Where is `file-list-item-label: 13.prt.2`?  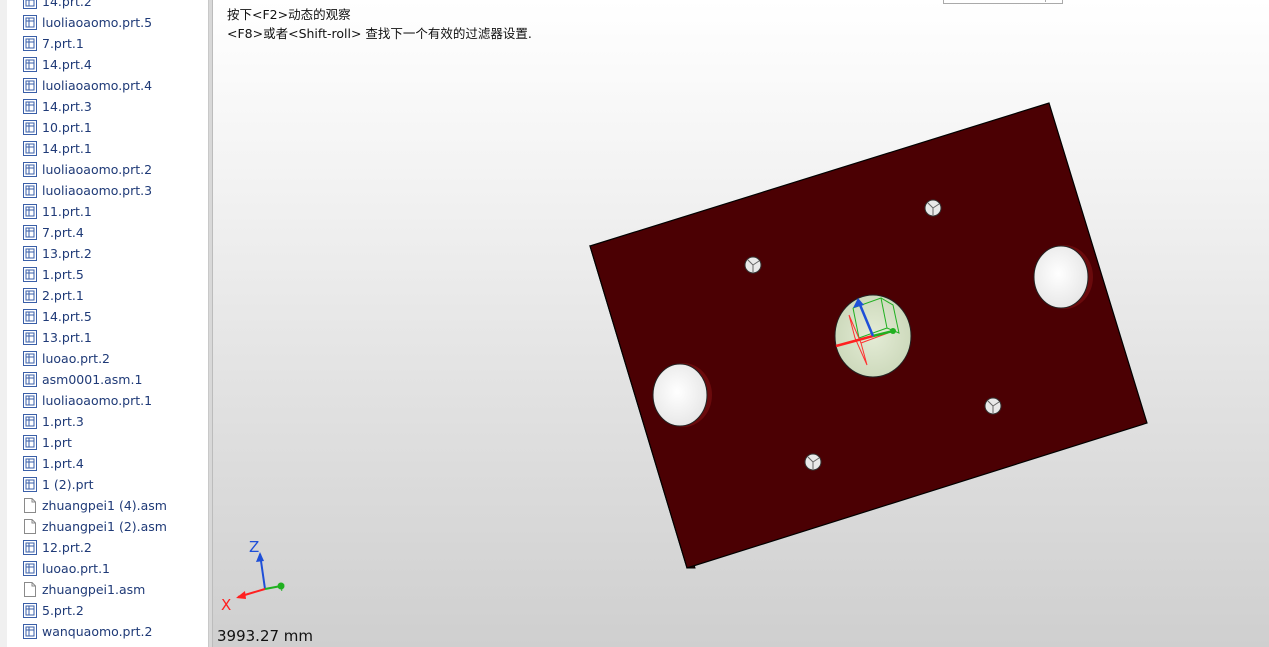 file-list-item-label: 13.prt.2 is located at coordinates (67, 253).